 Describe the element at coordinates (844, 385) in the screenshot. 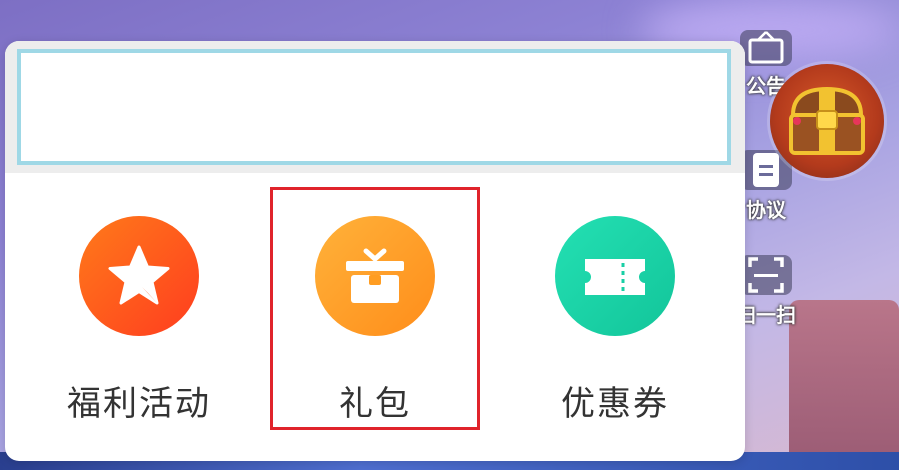

I see `background-building` at that location.